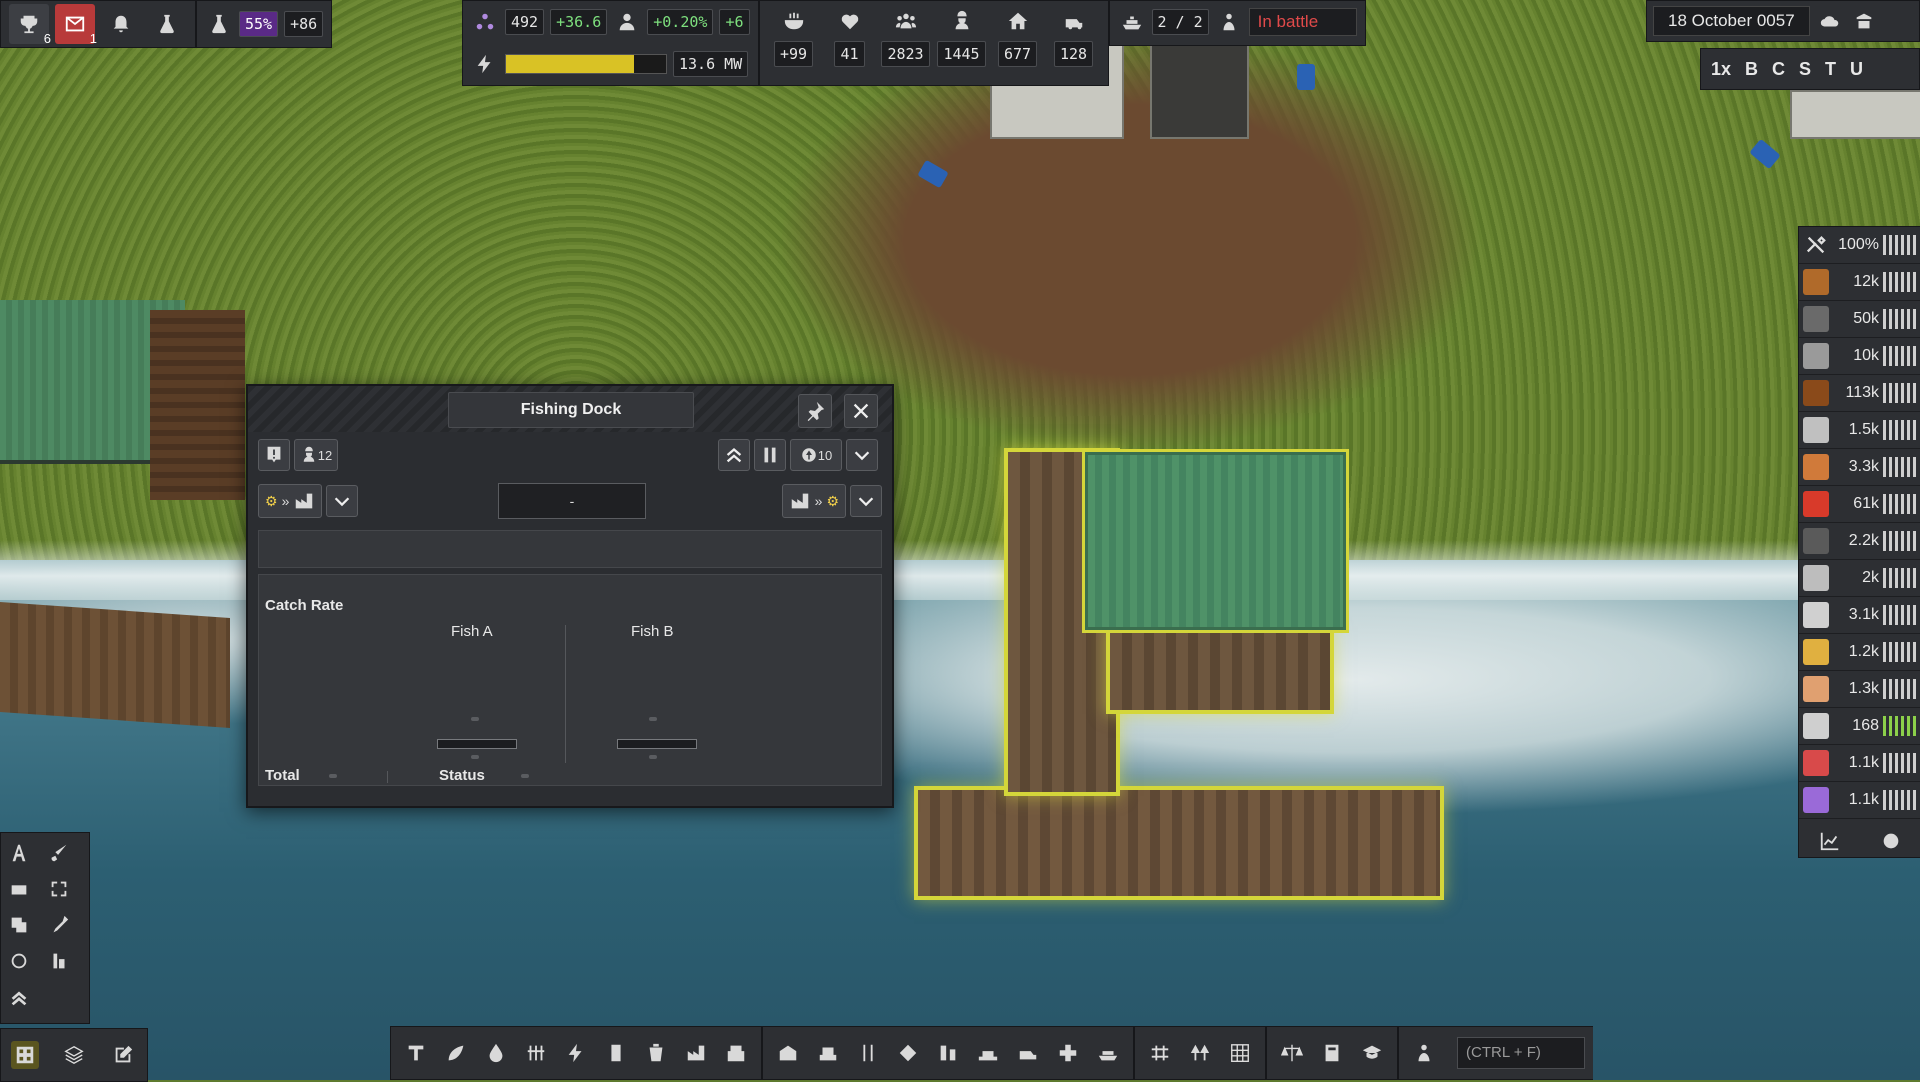  Describe the element at coordinates (1859, 541) in the screenshot. I see `resource-row: 2.2k` at that location.